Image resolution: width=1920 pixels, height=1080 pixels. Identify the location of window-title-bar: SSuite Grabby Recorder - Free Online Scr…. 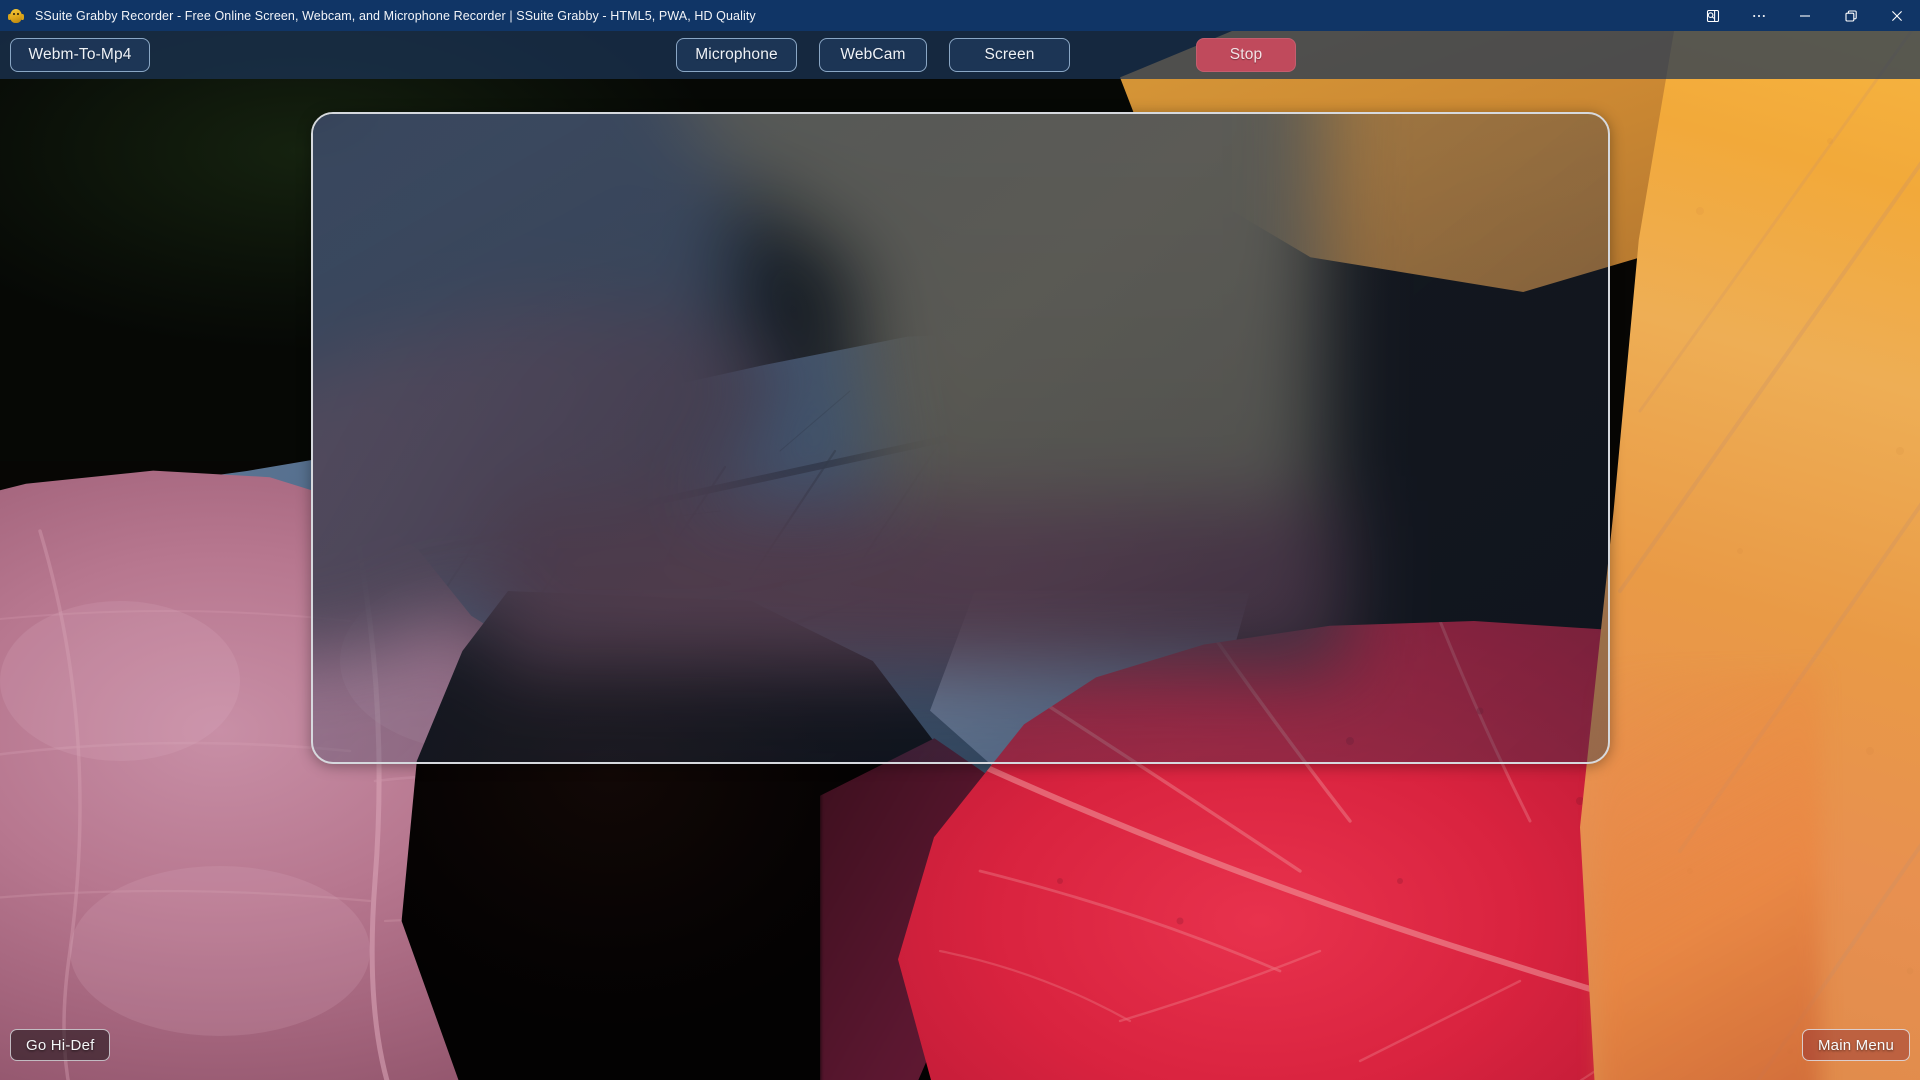
(960, 15).